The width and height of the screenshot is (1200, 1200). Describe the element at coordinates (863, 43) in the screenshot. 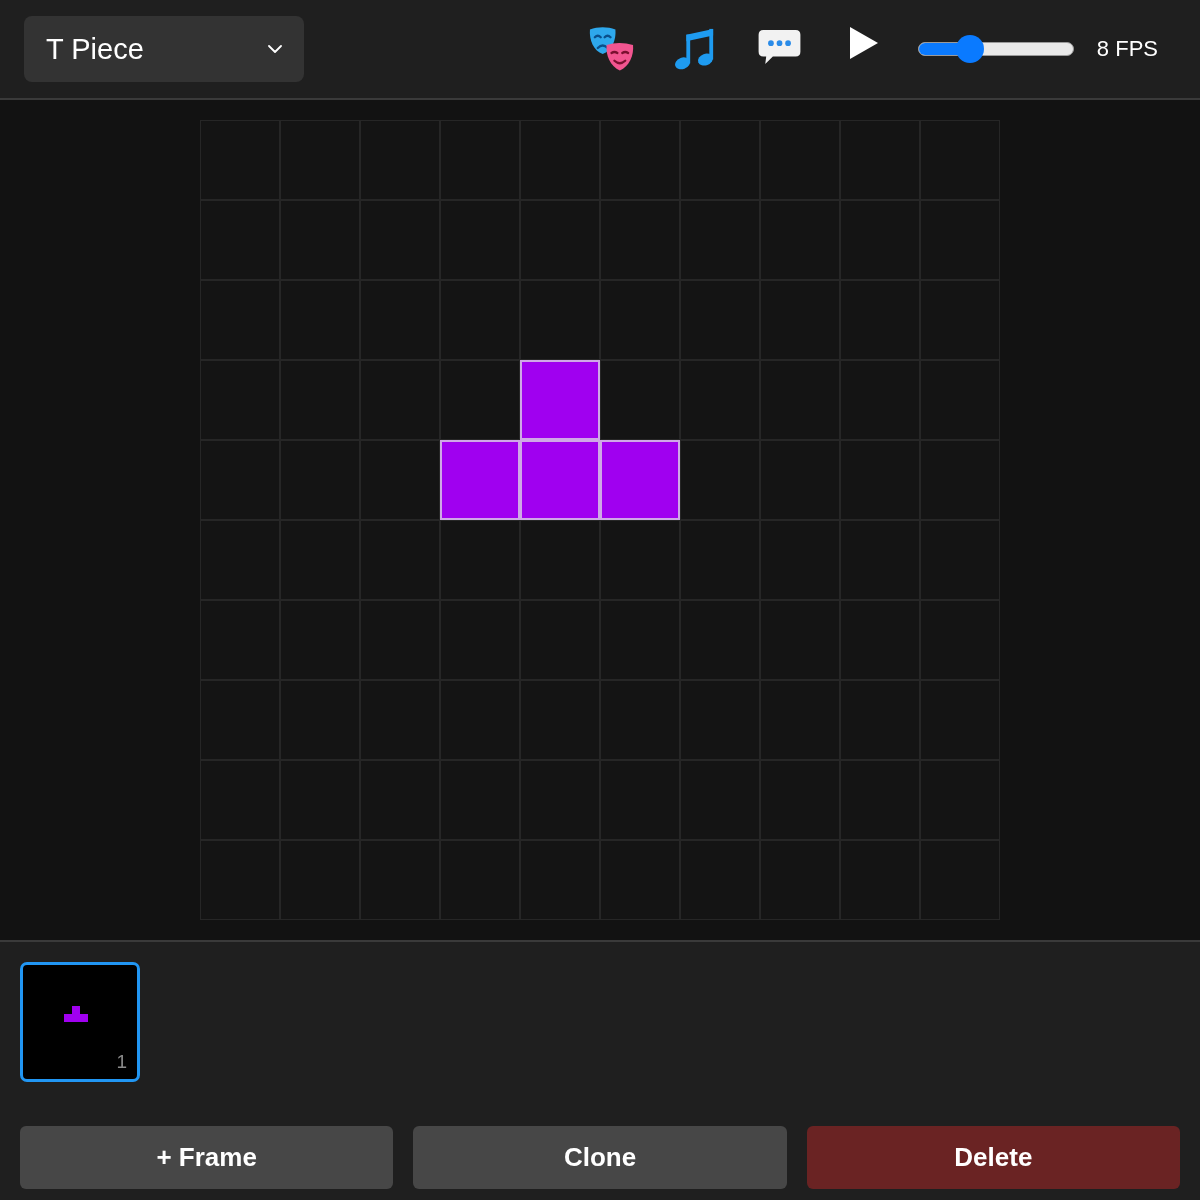

I see `play-icon` at that location.